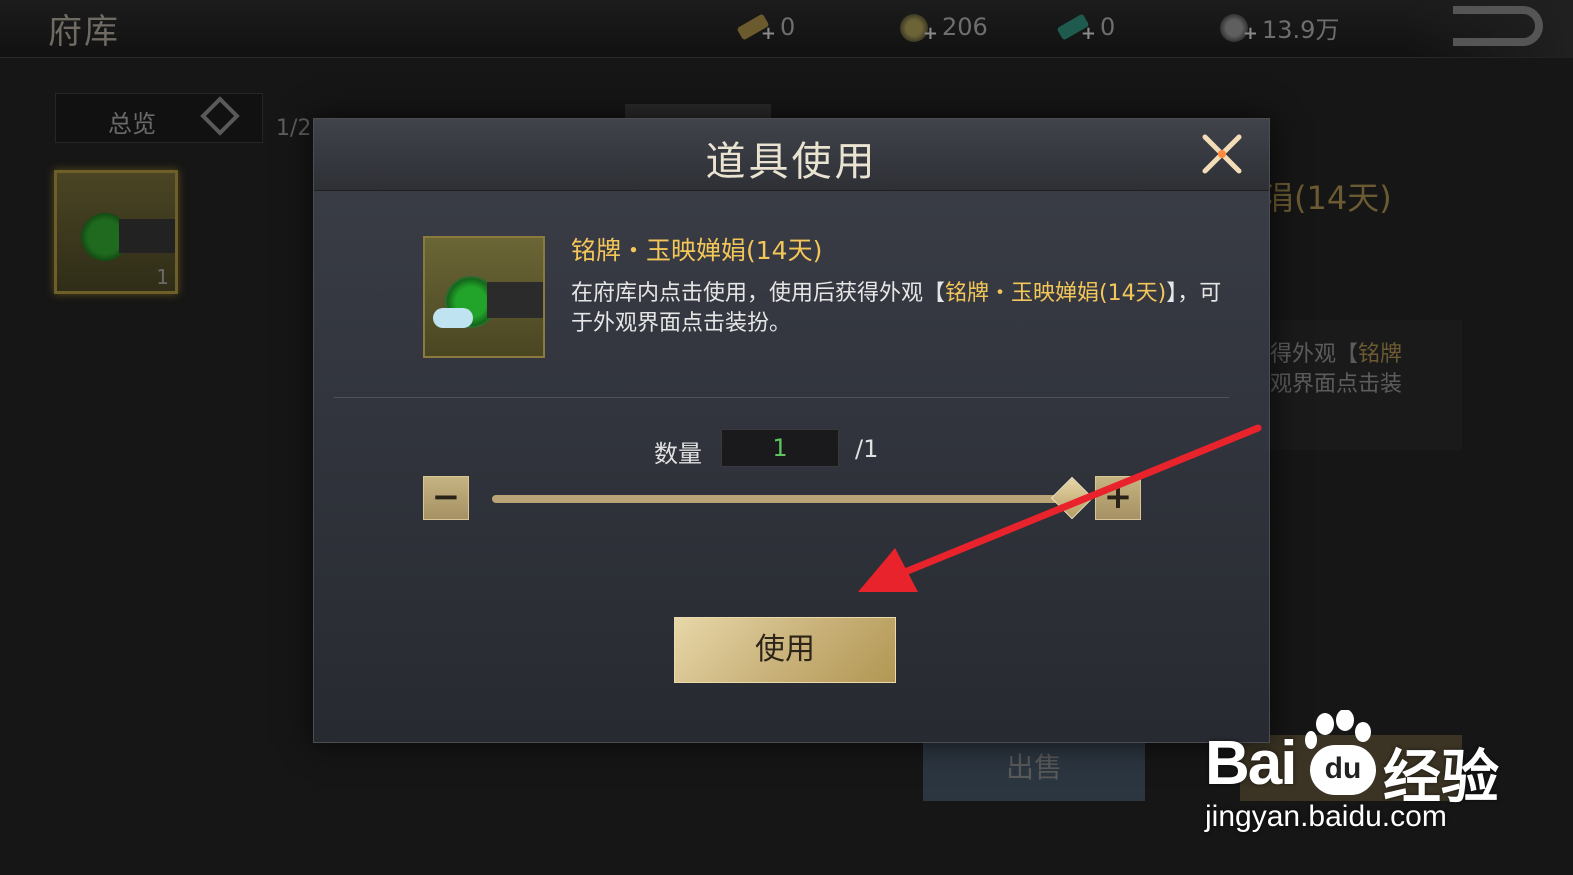 The height and width of the screenshot is (875, 1573). I want to click on baidu-watermark: Bai du 经验 jingyan.baidu.com, so click(1355, 775).